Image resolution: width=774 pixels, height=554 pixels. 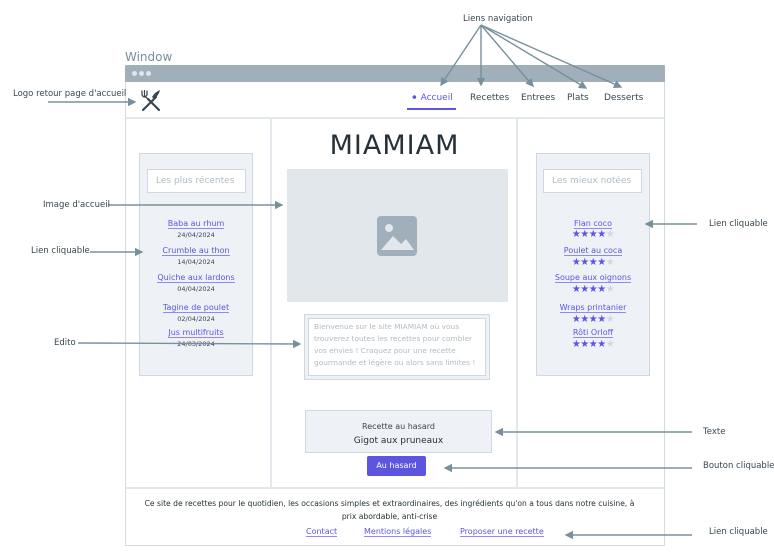 I want to click on recipe-link: Quiche aux lardons, so click(x=196, y=278).